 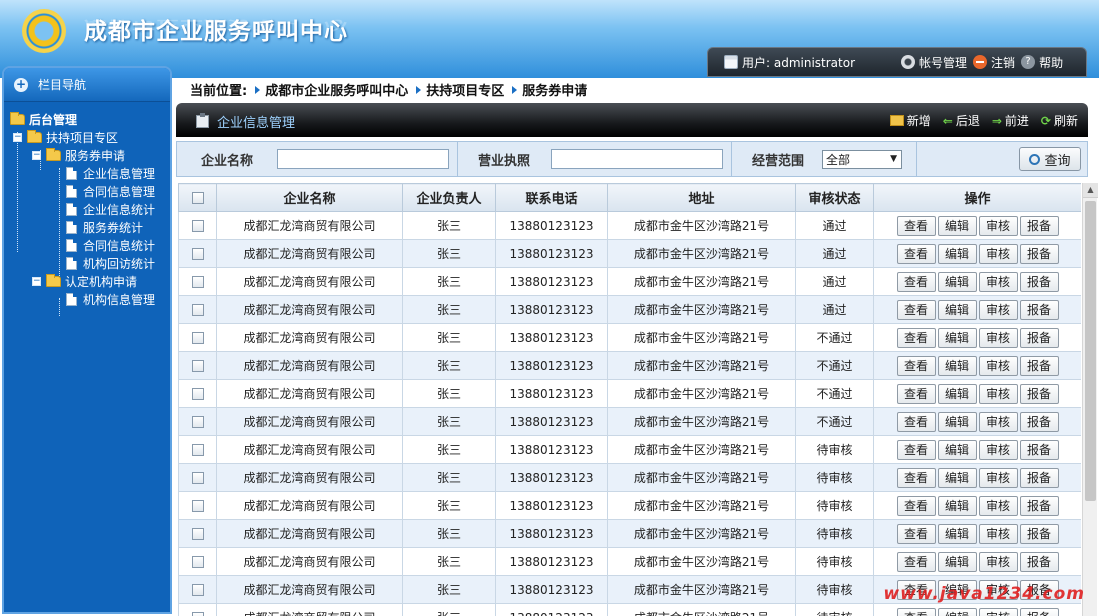 I want to click on sidebar-header: + 栏目导航, so click(x=87, y=85).